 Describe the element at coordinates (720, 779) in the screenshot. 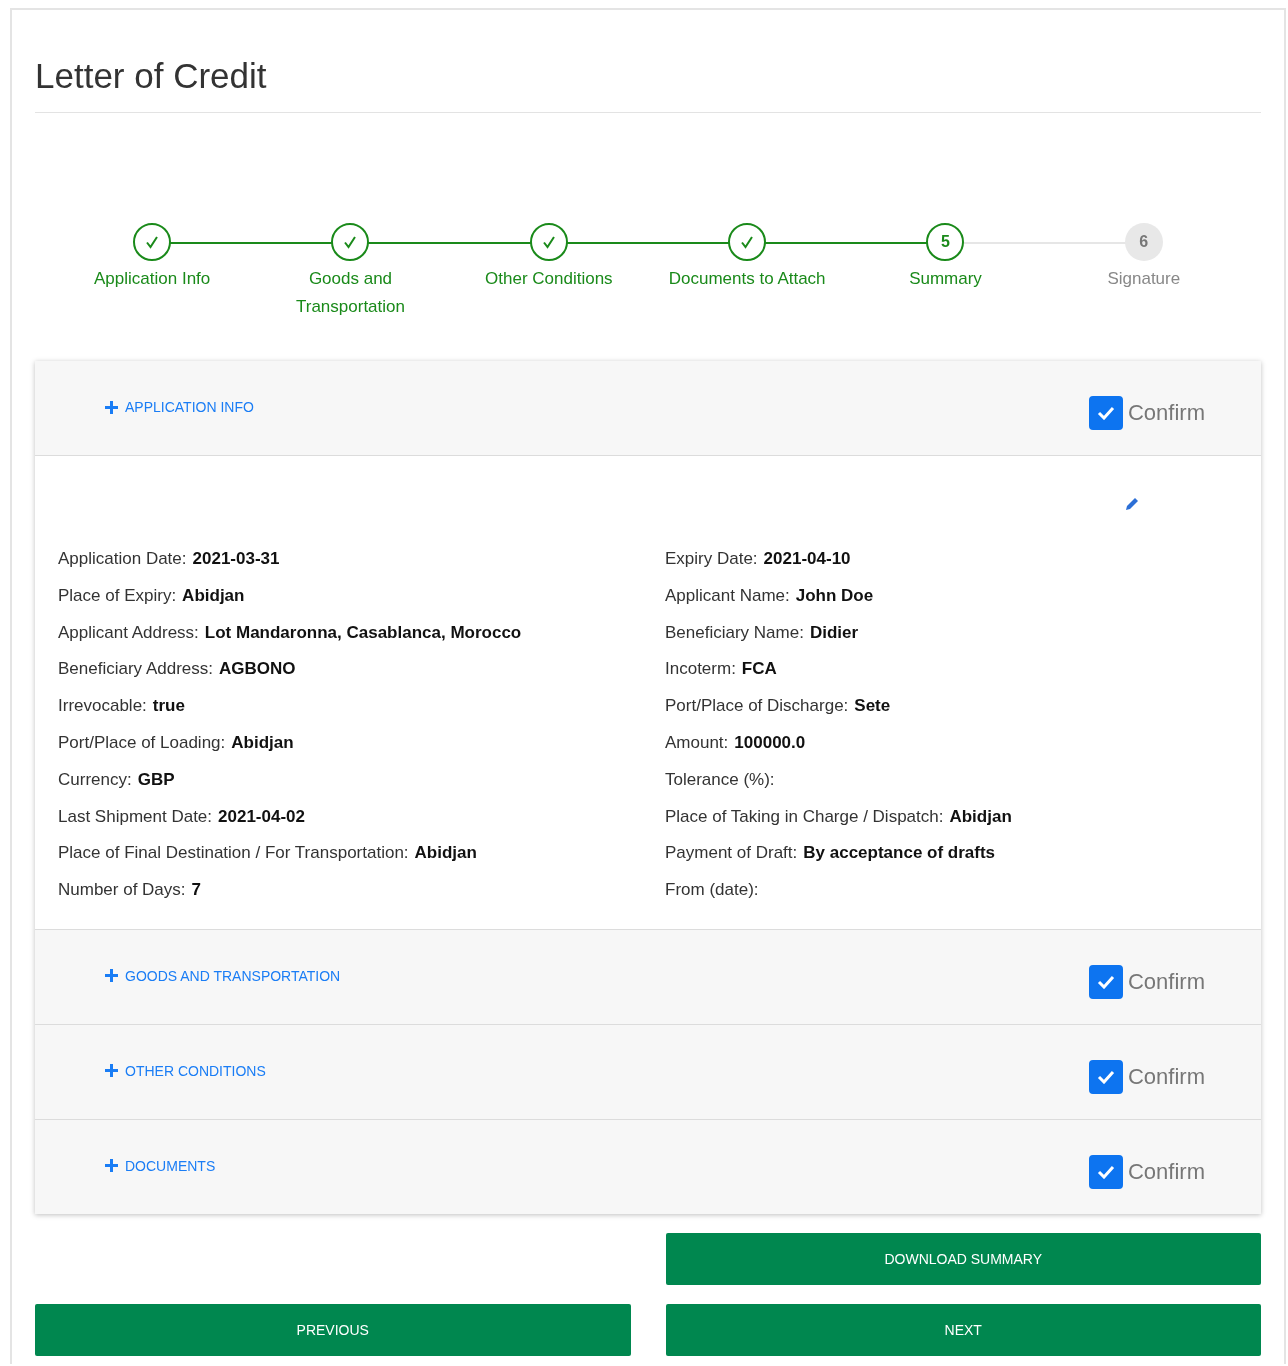

I see `field-text: Tolerance (%):` at that location.